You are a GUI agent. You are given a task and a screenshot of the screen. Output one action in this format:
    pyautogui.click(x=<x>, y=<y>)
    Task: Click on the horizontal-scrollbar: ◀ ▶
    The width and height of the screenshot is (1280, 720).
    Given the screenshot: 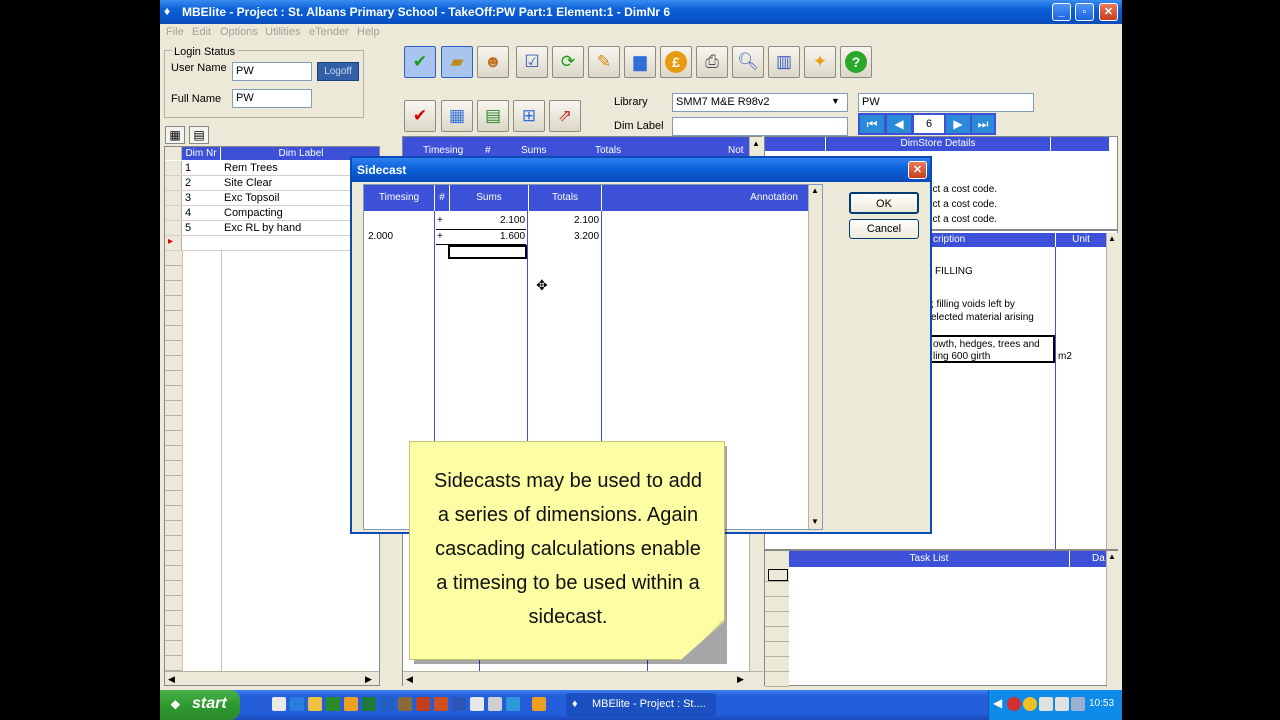 What is the action you would take?
    pyautogui.click(x=272, y=678)
    